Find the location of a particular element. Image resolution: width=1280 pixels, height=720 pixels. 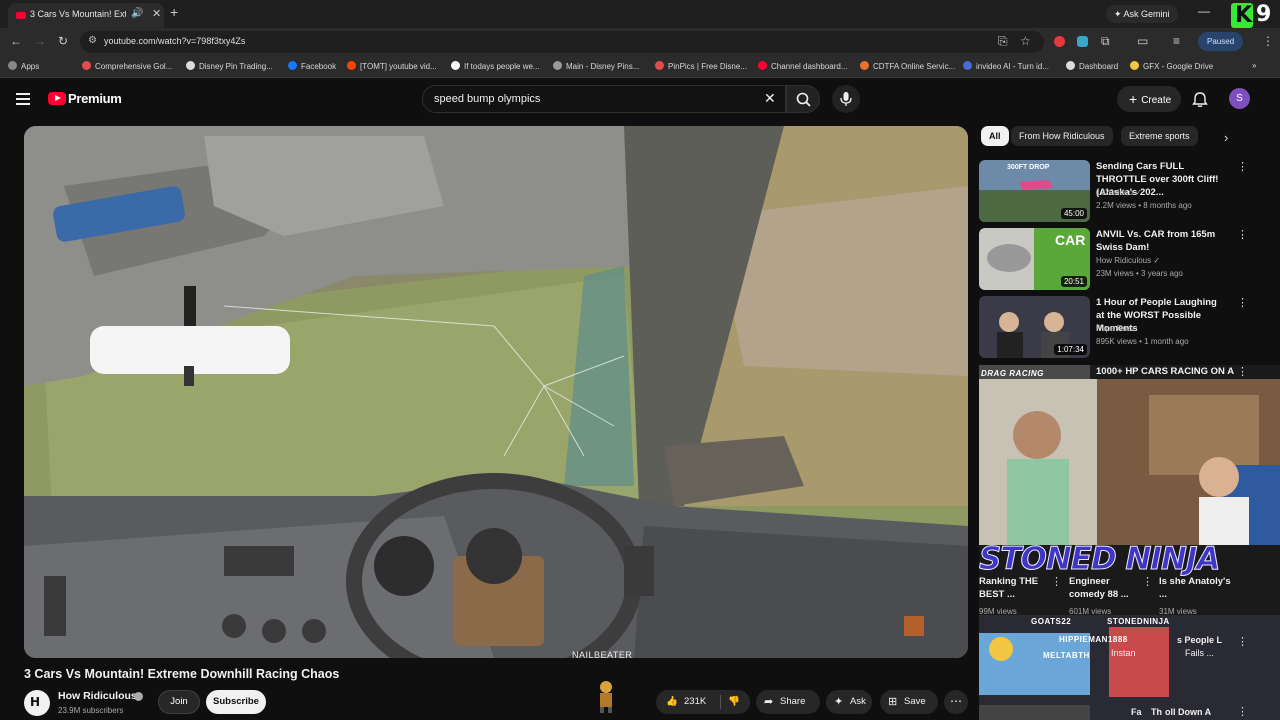

save-button: ⊞ Save is located at coordinates (909, 702).